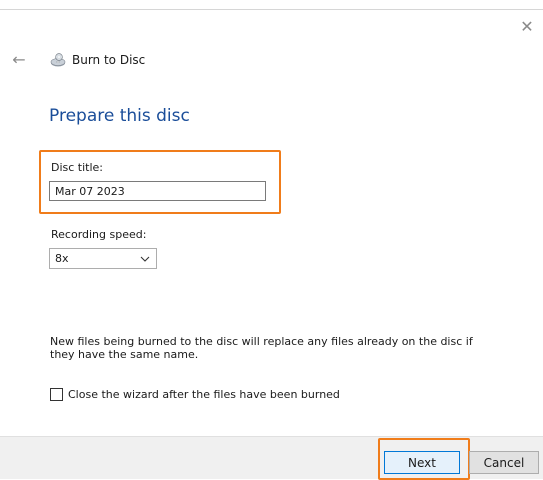  I want to click on back-arrow-icon: ←, so click(19, 59).